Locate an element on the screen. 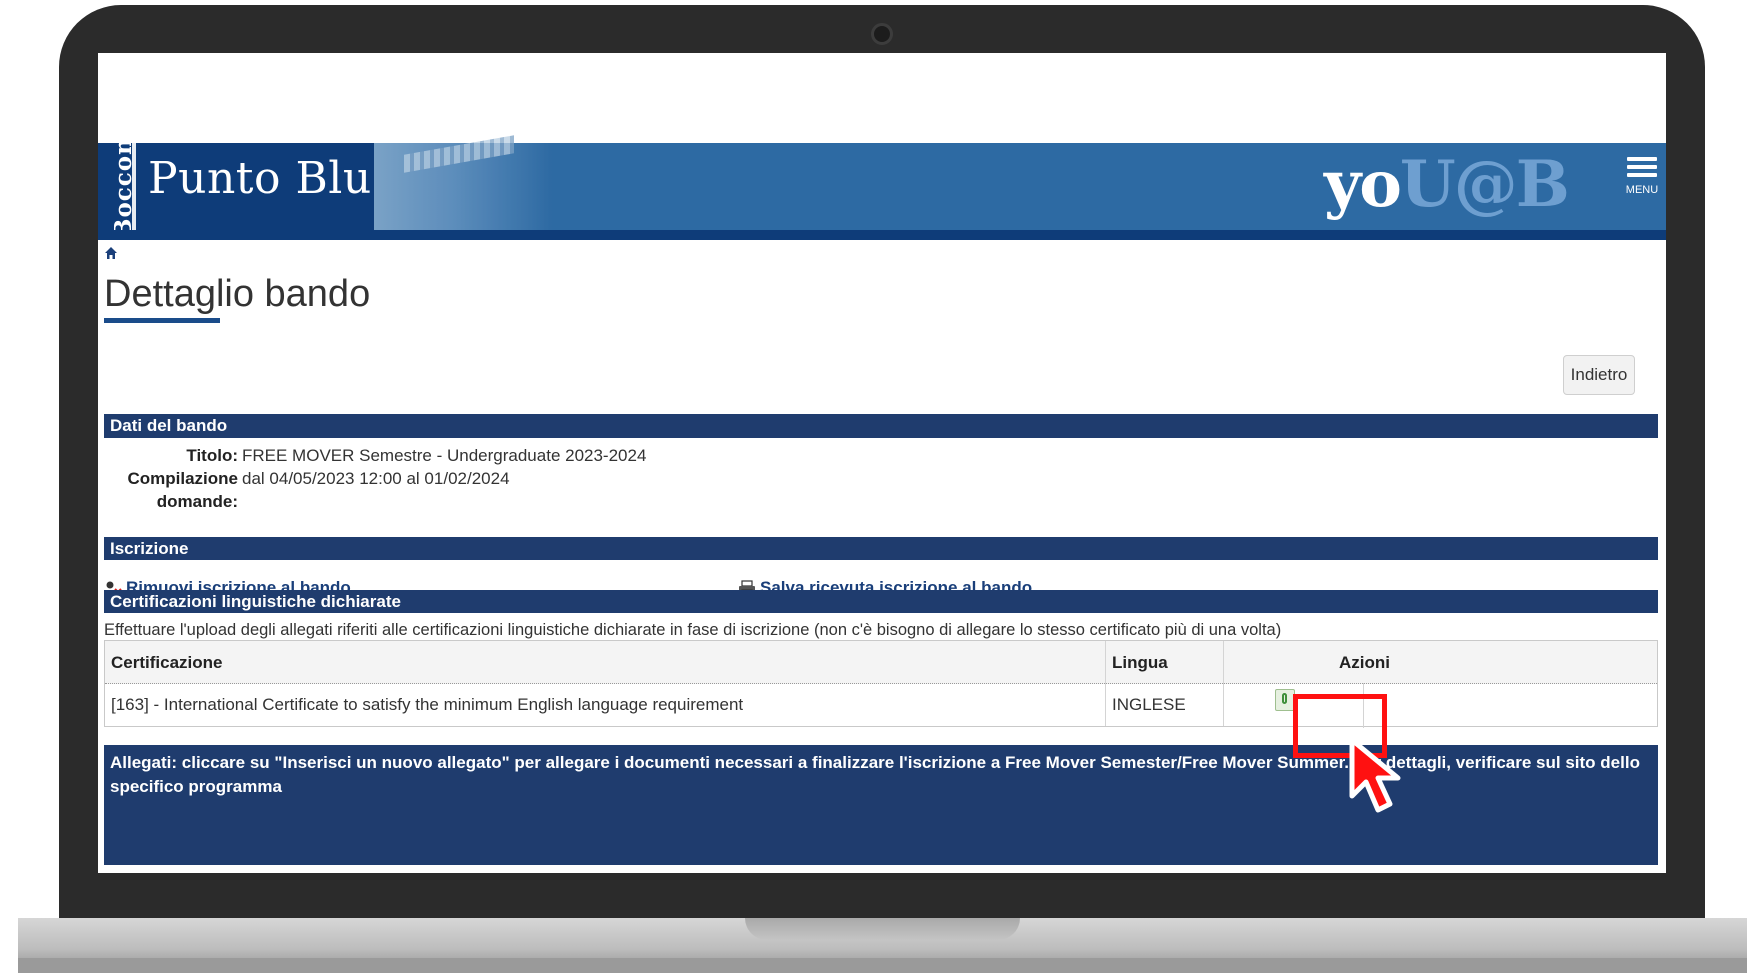  punto-blu-title: Punto Blu is located at coordinates (260, 178).